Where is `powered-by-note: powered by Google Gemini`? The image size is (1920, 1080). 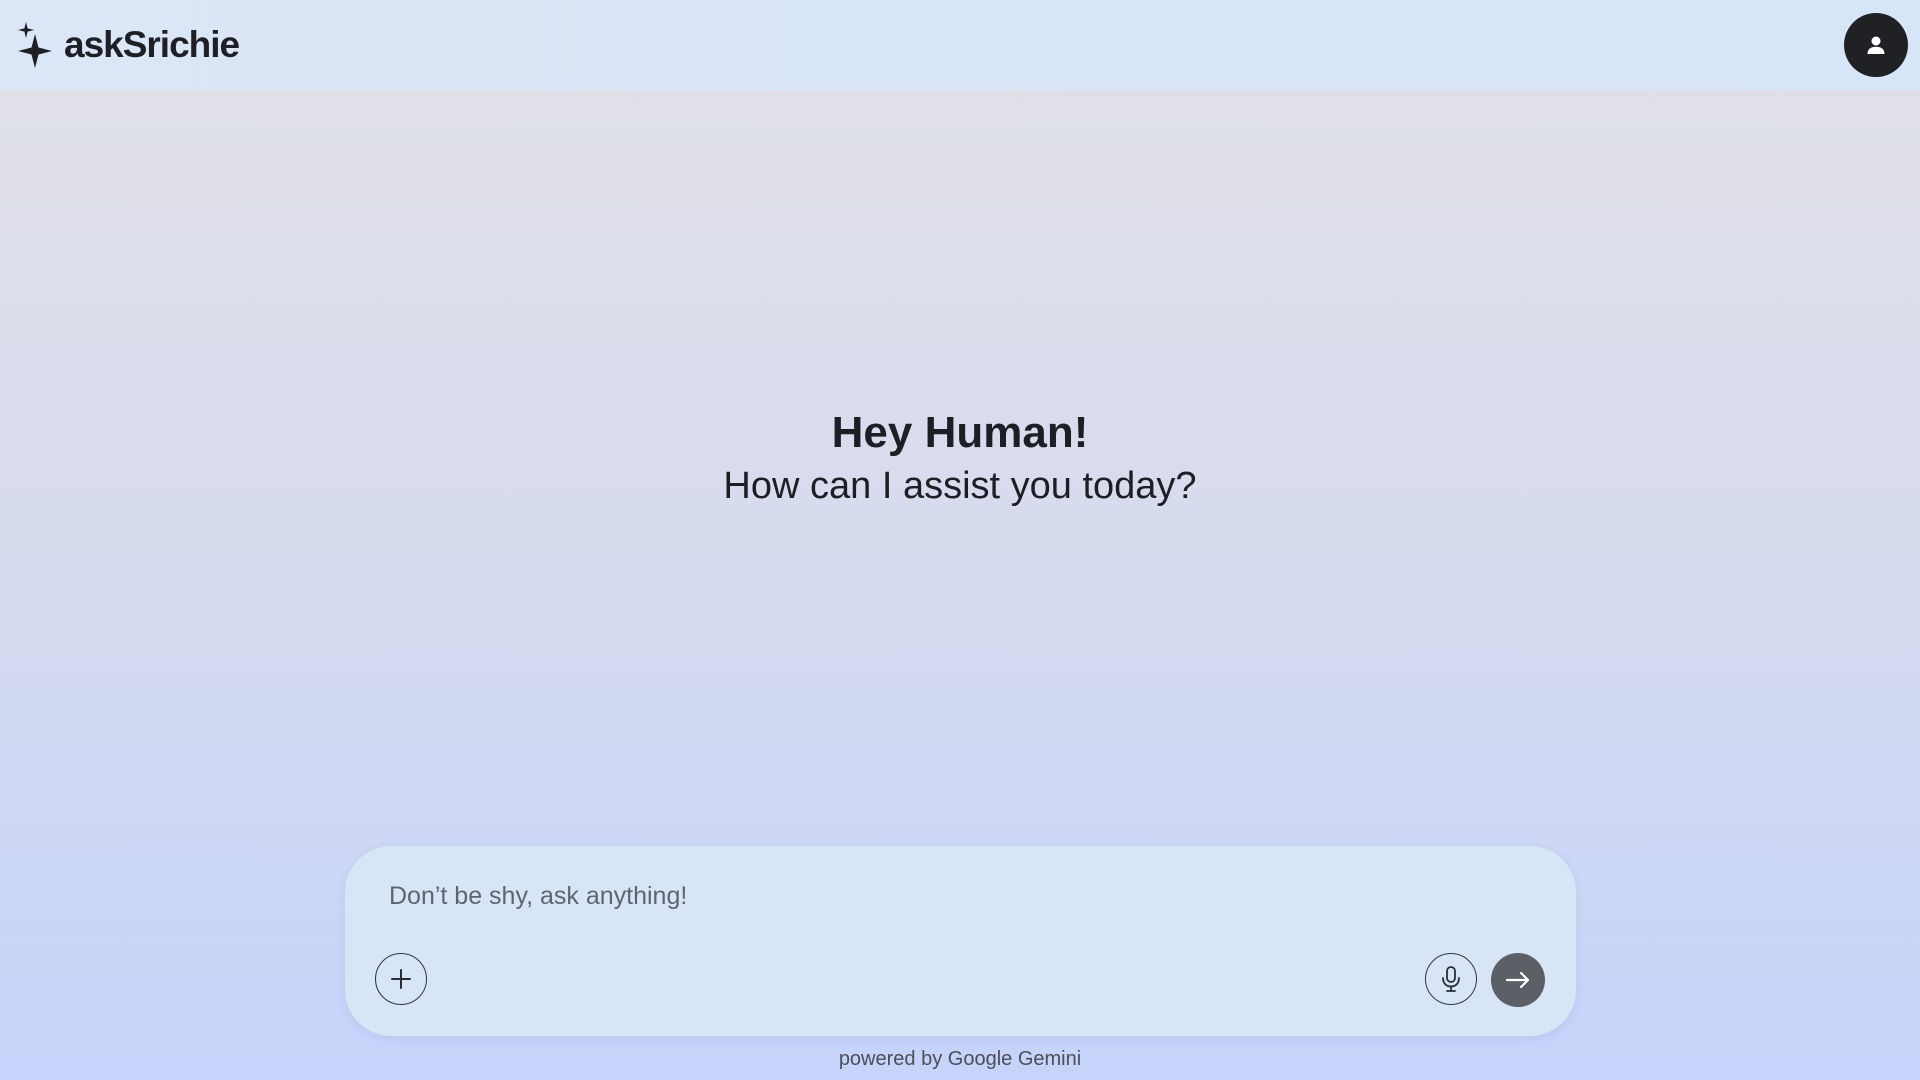
powered-by-note: powered by Google Gemini is located at coordinates (960, 1059).